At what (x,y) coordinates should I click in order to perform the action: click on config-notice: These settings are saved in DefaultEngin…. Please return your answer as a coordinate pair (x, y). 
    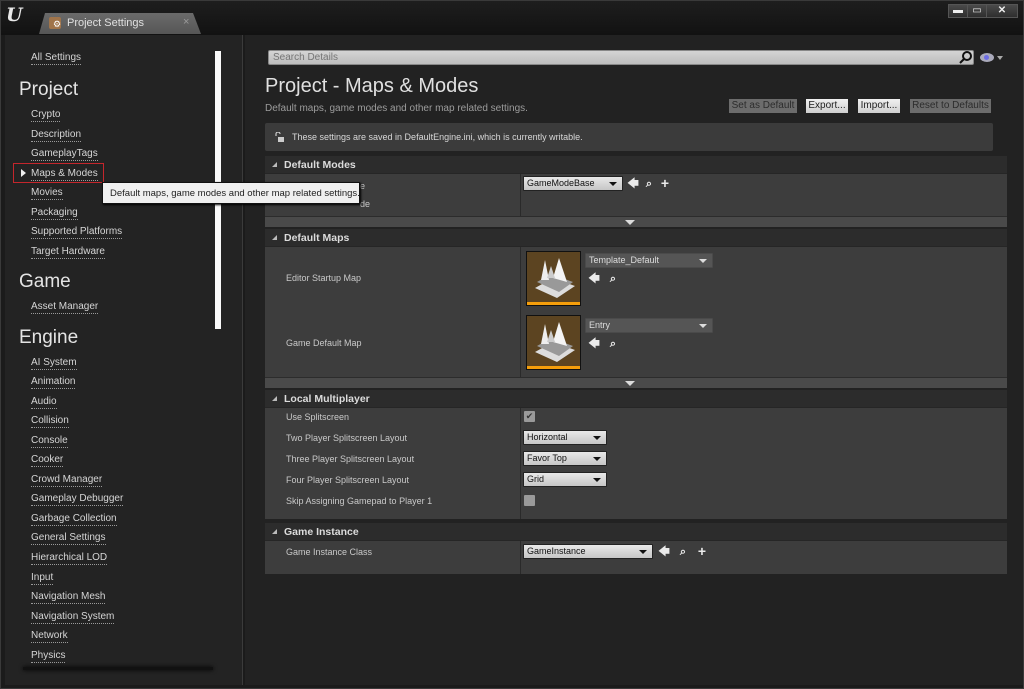
    Looking at the image, I should click on (629, 137).